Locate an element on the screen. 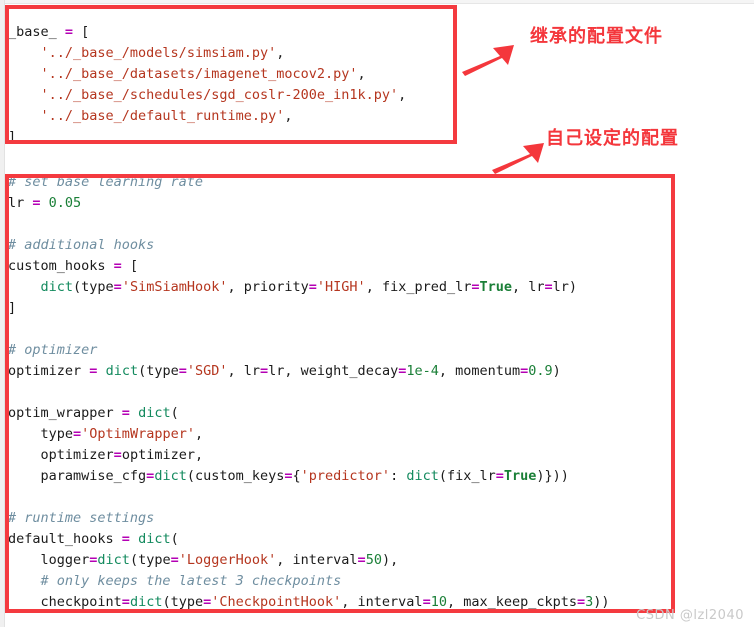  code-token: ) is located at coordinates (556, 370).